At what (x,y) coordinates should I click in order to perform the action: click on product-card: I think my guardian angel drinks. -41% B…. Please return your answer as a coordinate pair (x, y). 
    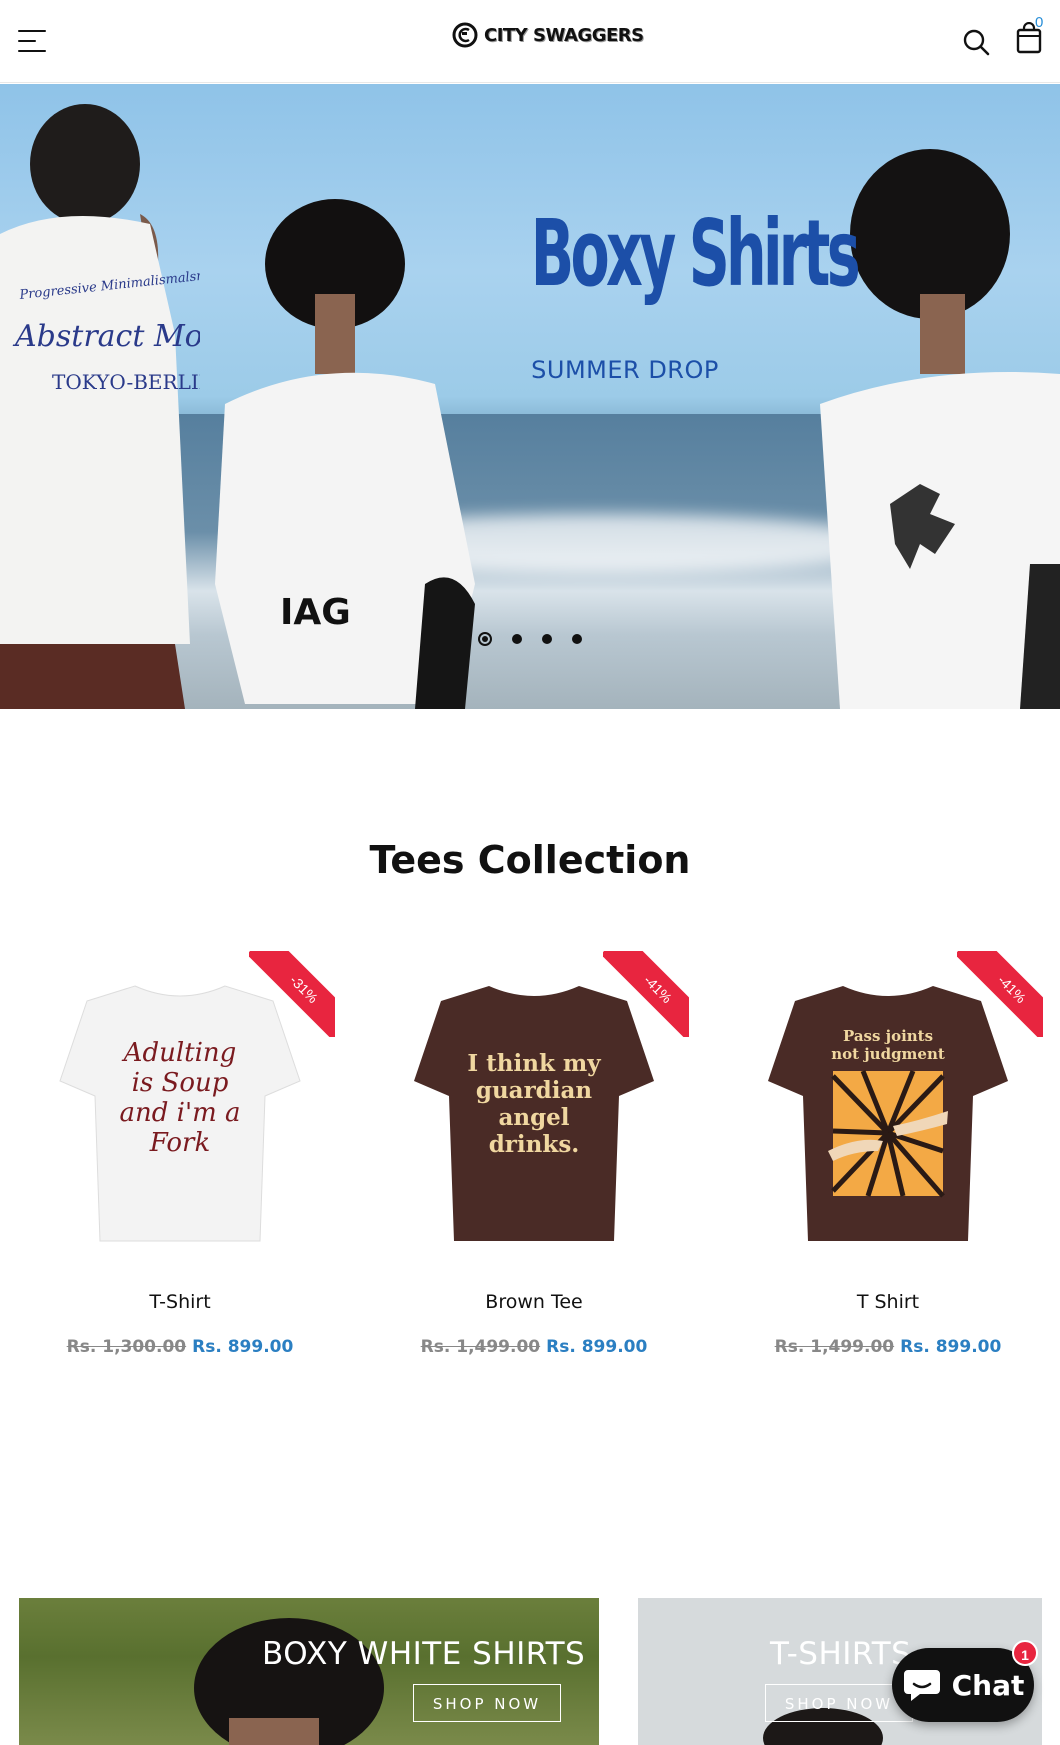
    Looking at the image, I should click on (534, 1161).